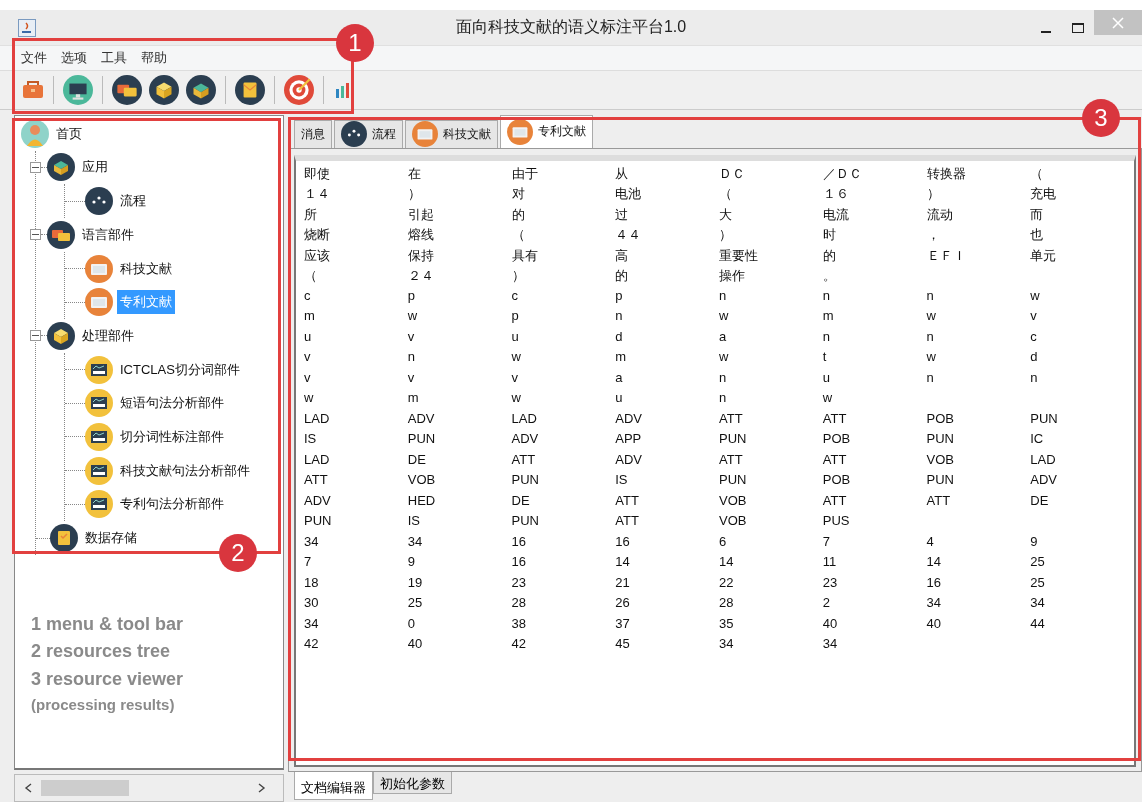 This screenshot has width=1142, height=802. Describe the element at coordinates (619, 336) in the screenshot. I see `grid-cell: d` at that location.